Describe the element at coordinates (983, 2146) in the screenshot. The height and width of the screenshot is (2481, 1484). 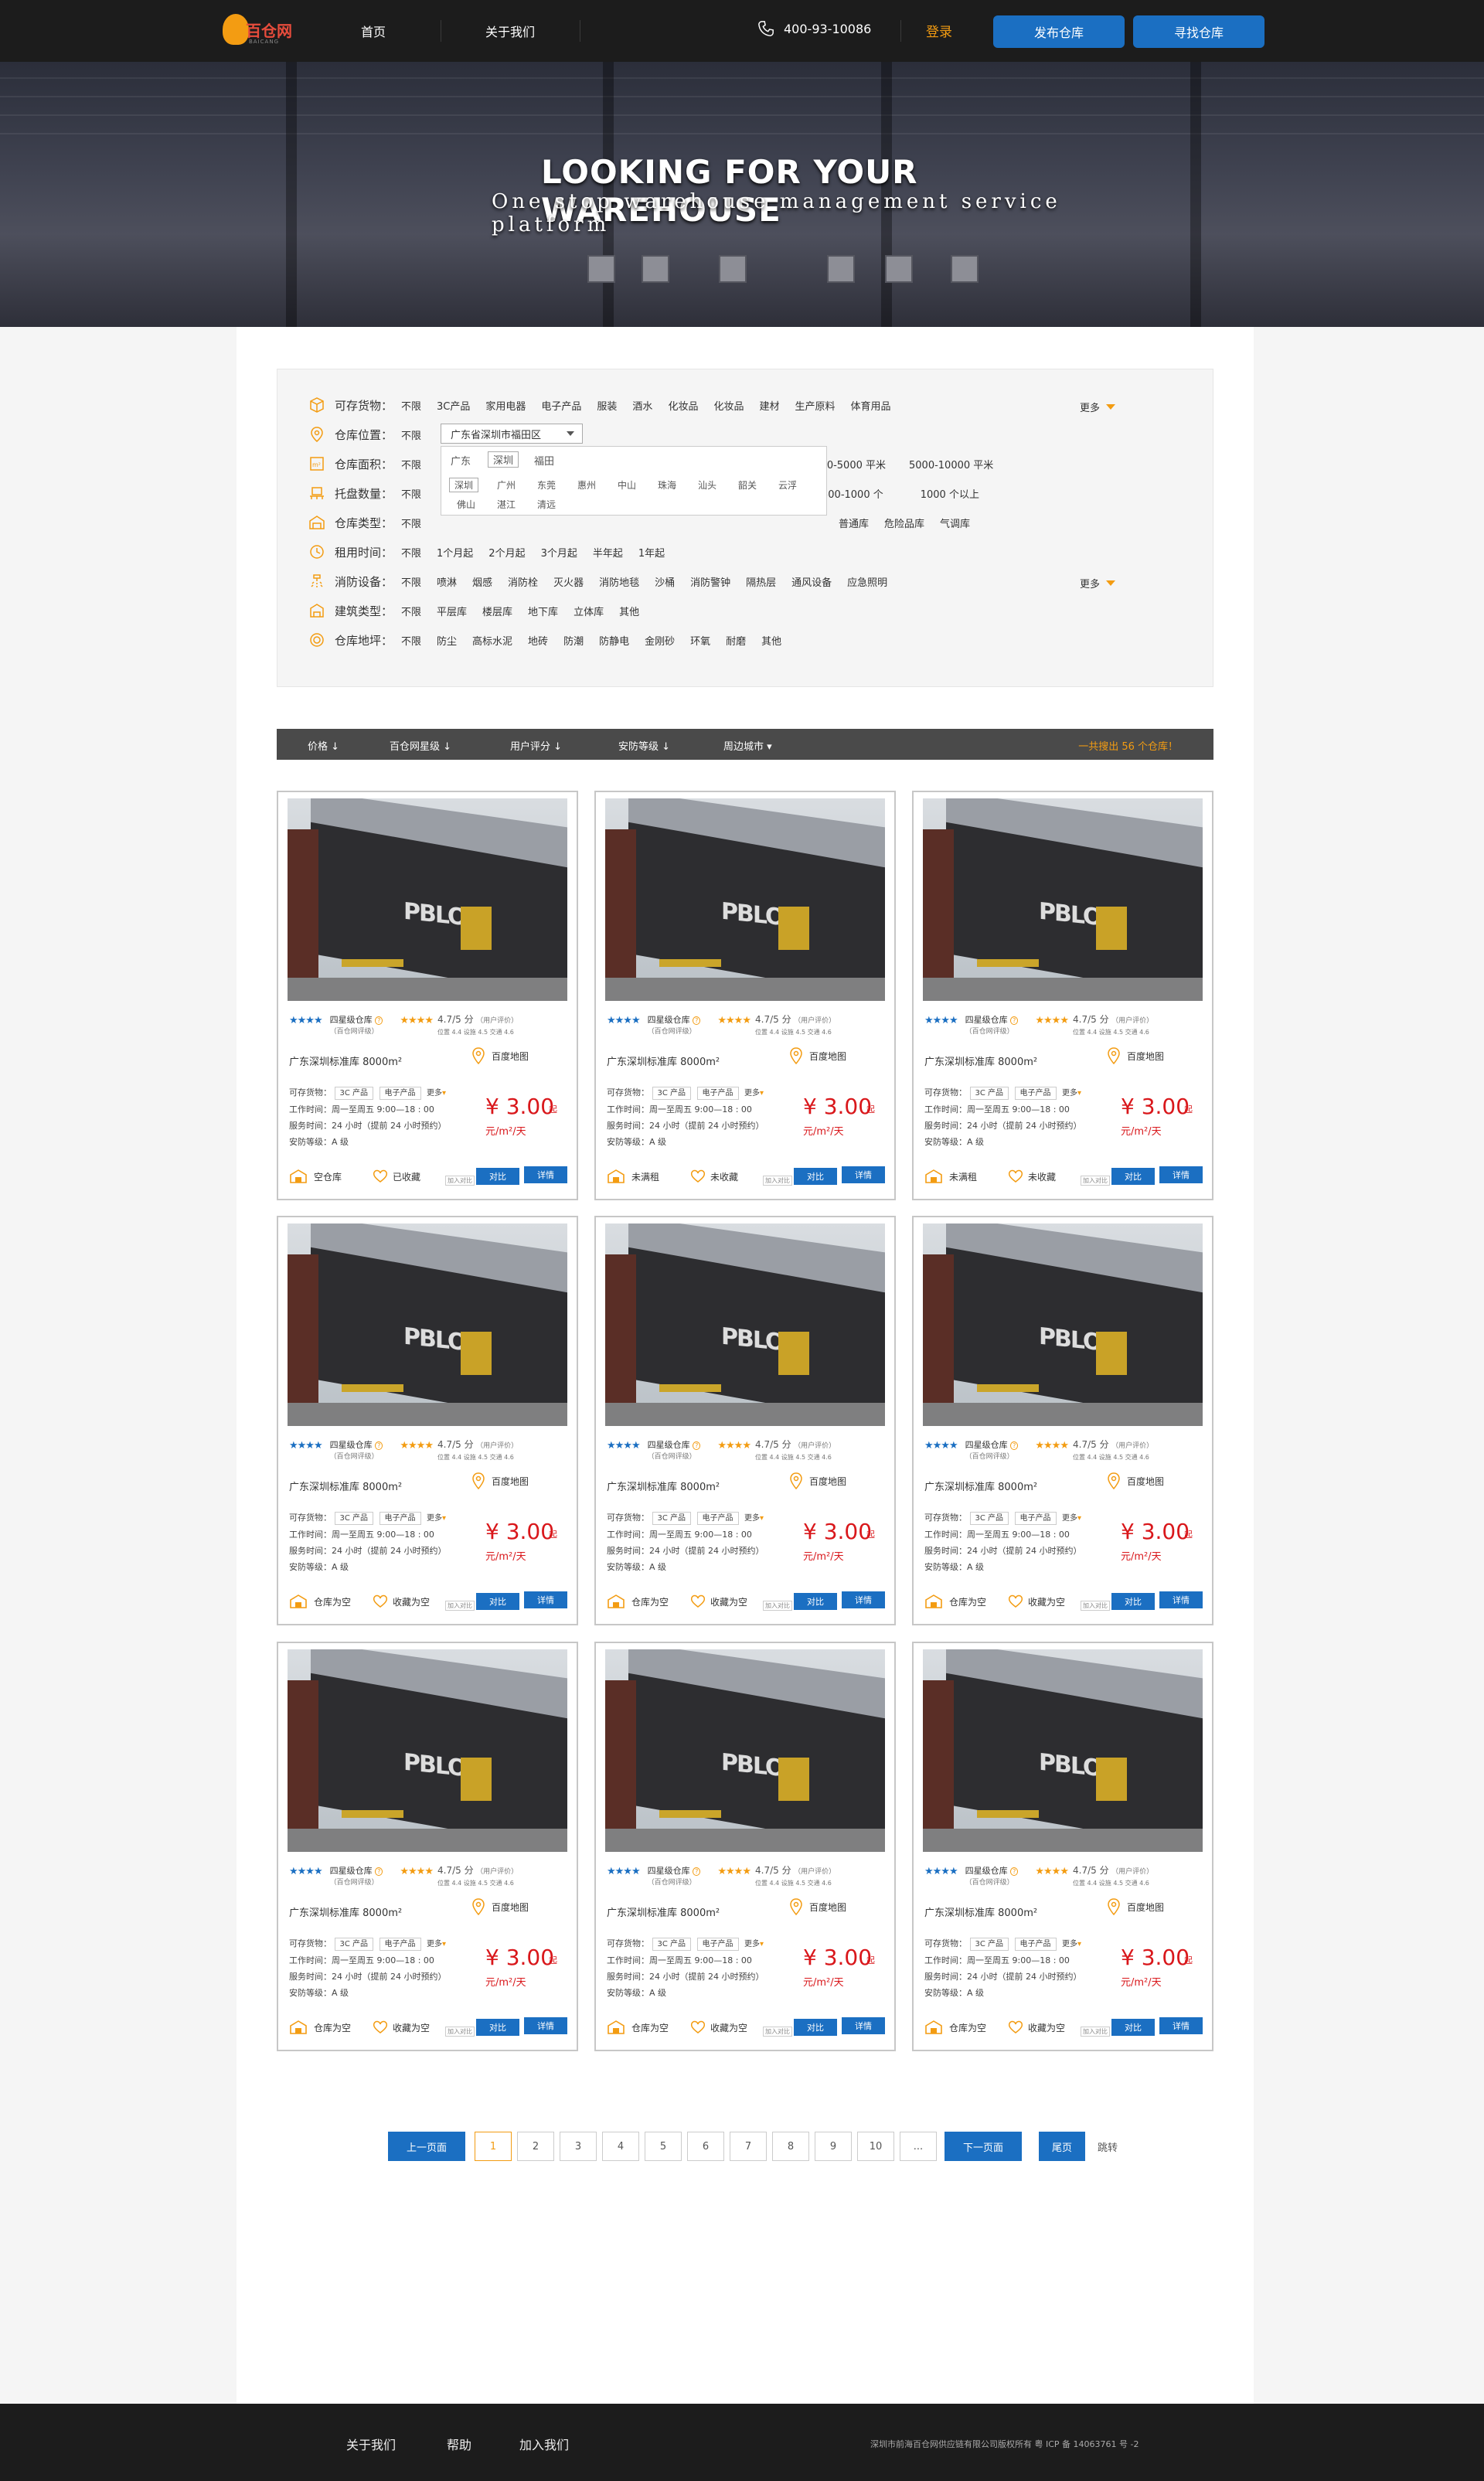
I see `next-page-button: 下一页面` at that location.